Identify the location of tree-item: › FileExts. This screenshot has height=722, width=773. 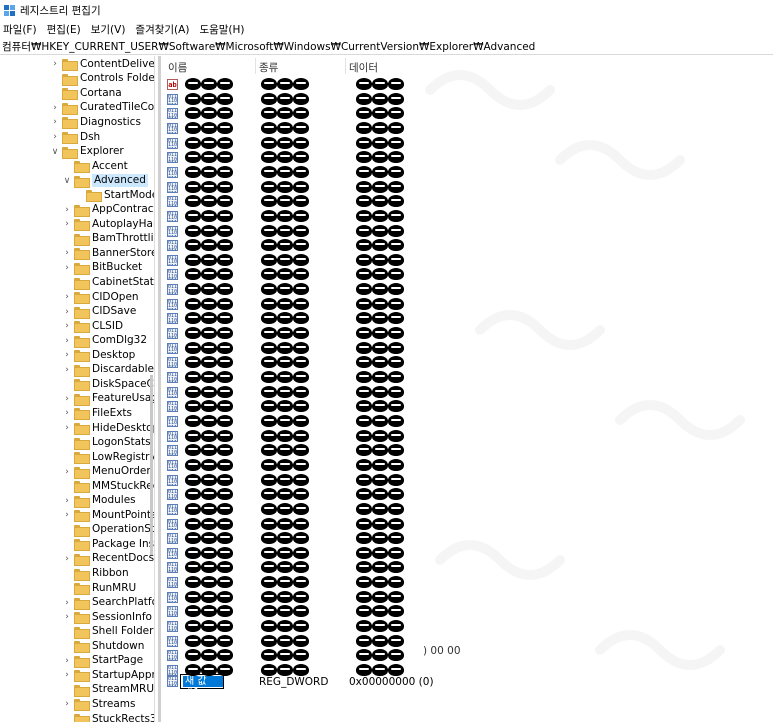
(97, 413).